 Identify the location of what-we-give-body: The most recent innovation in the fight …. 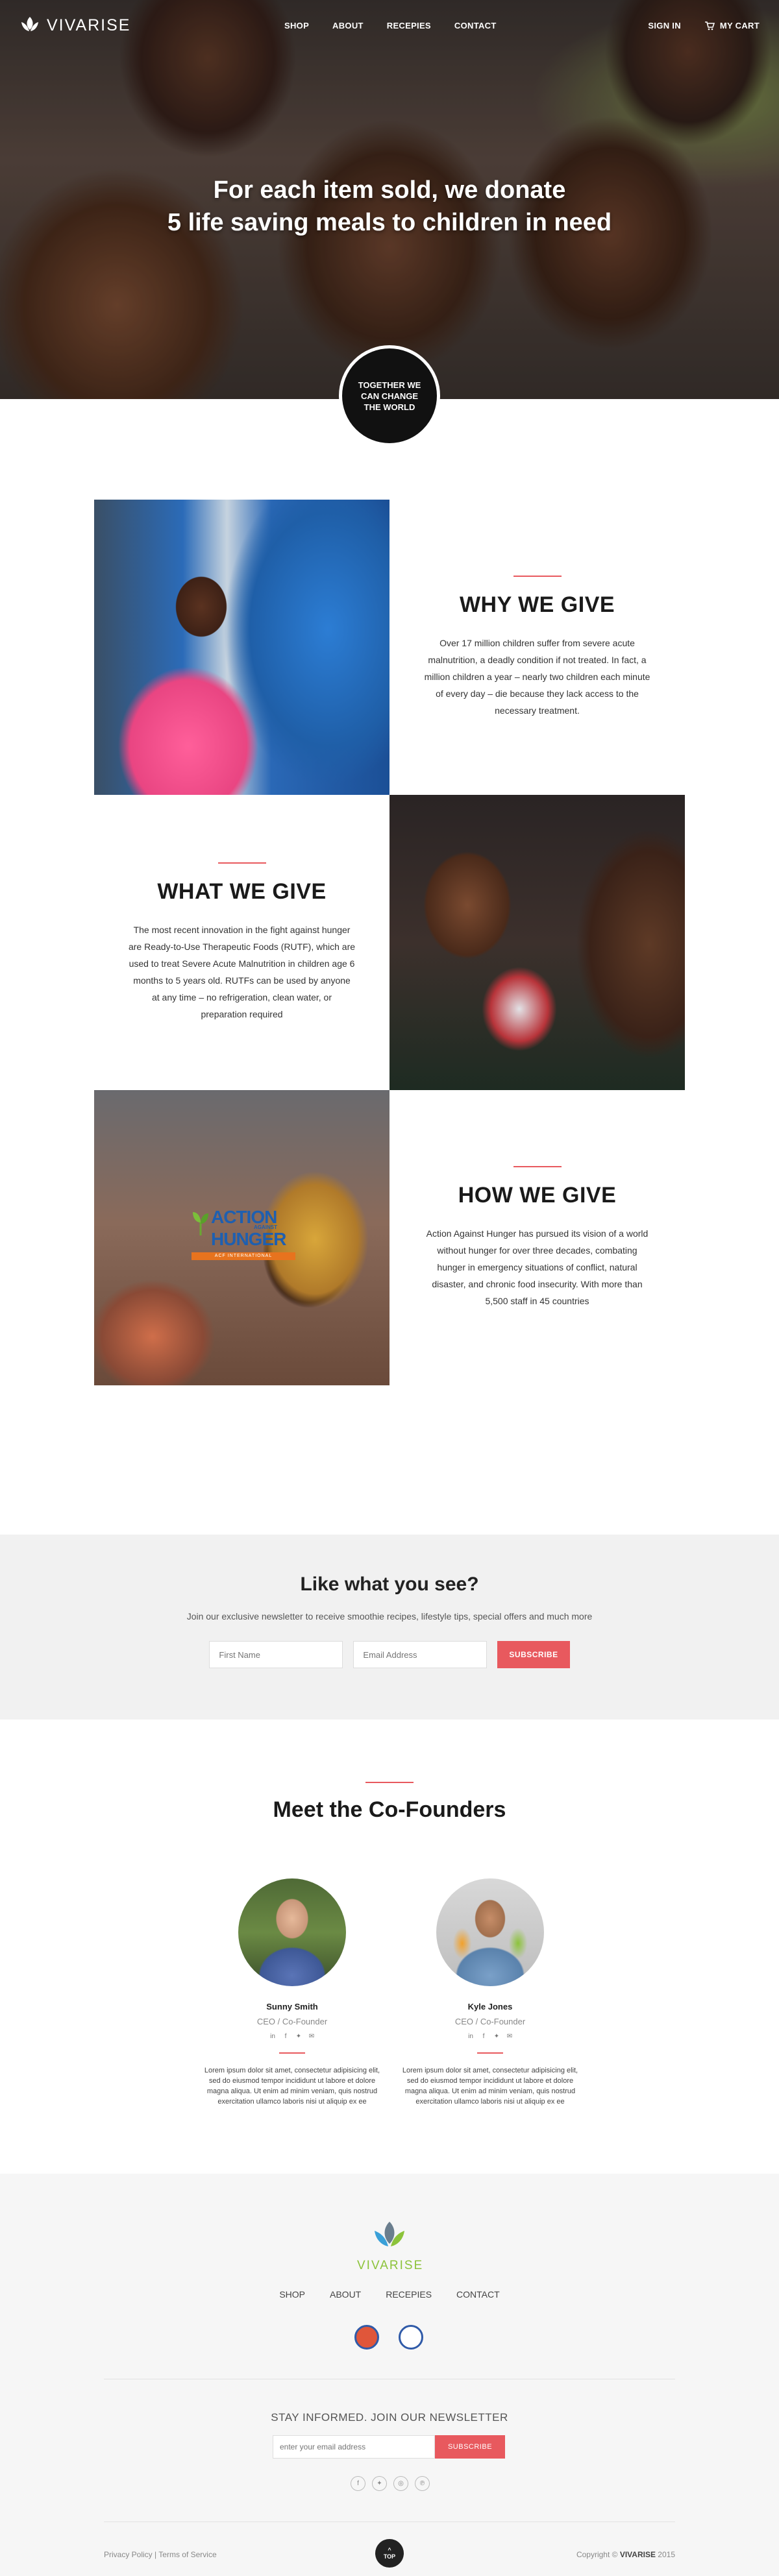
(242, 972).